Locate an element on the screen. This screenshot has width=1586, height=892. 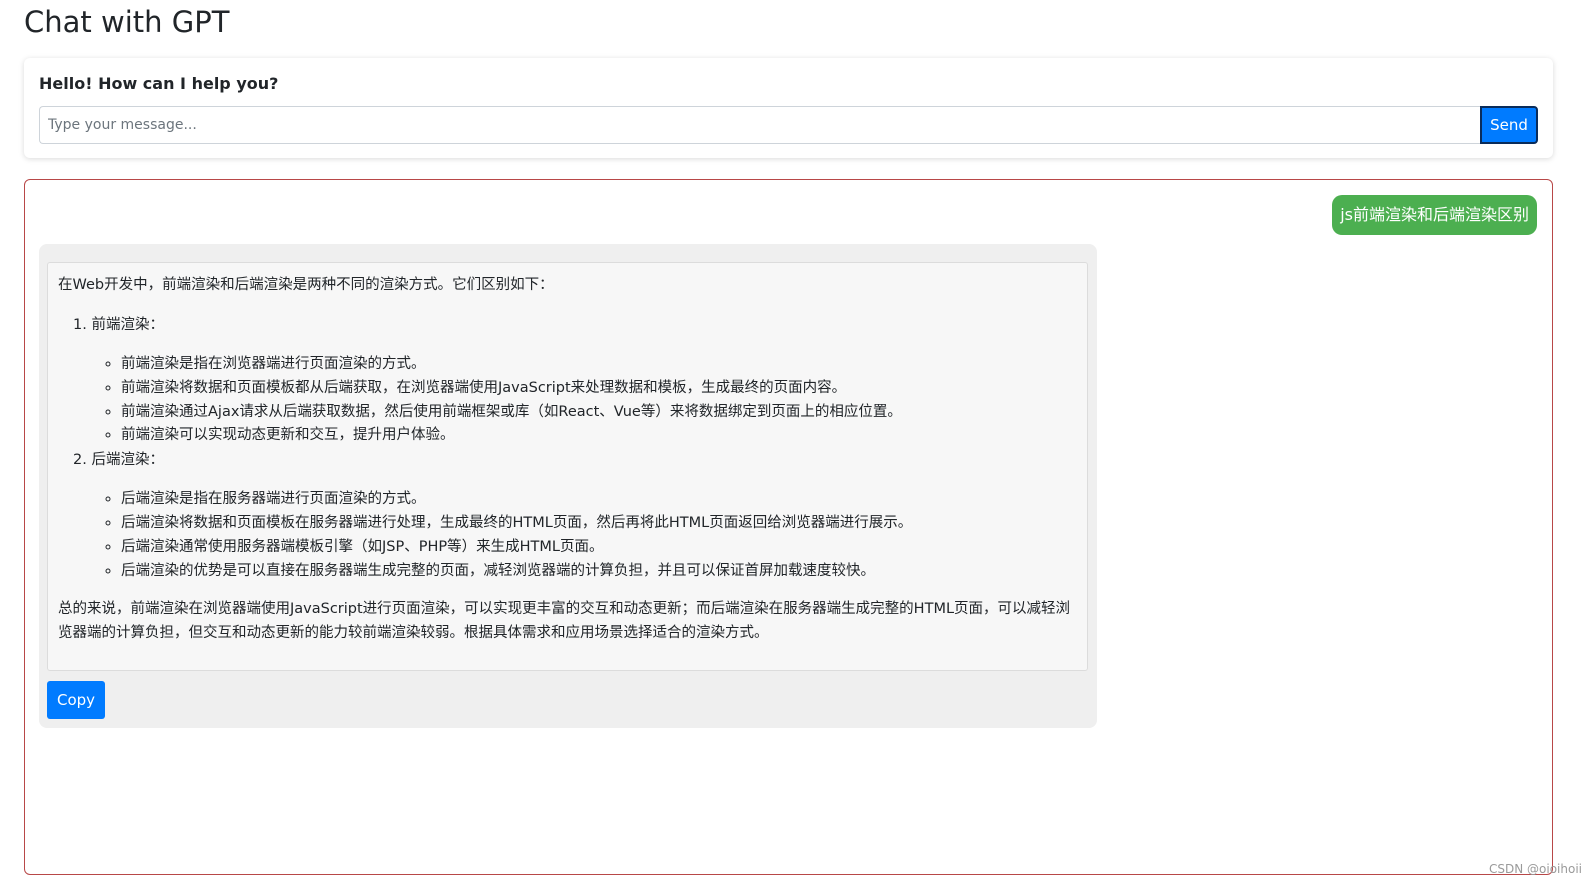
watermark: CSDN @oioihoii is located at coordinates (1535, 869).